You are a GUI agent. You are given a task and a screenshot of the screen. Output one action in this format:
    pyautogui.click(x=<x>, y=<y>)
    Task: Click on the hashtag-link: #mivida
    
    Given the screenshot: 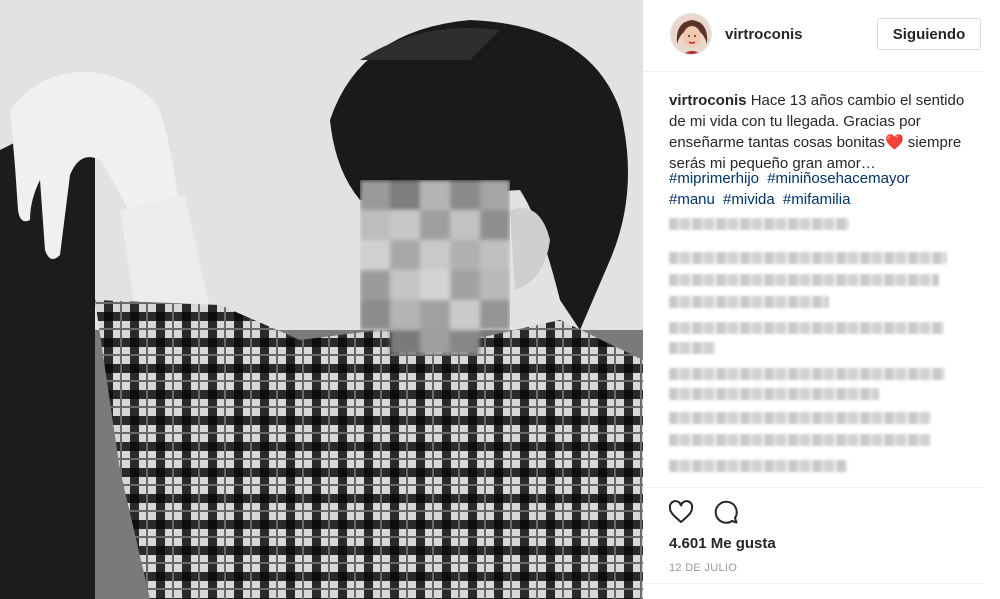 What is the action you would take?
    pyautogui.click(x=749, y=199)
    